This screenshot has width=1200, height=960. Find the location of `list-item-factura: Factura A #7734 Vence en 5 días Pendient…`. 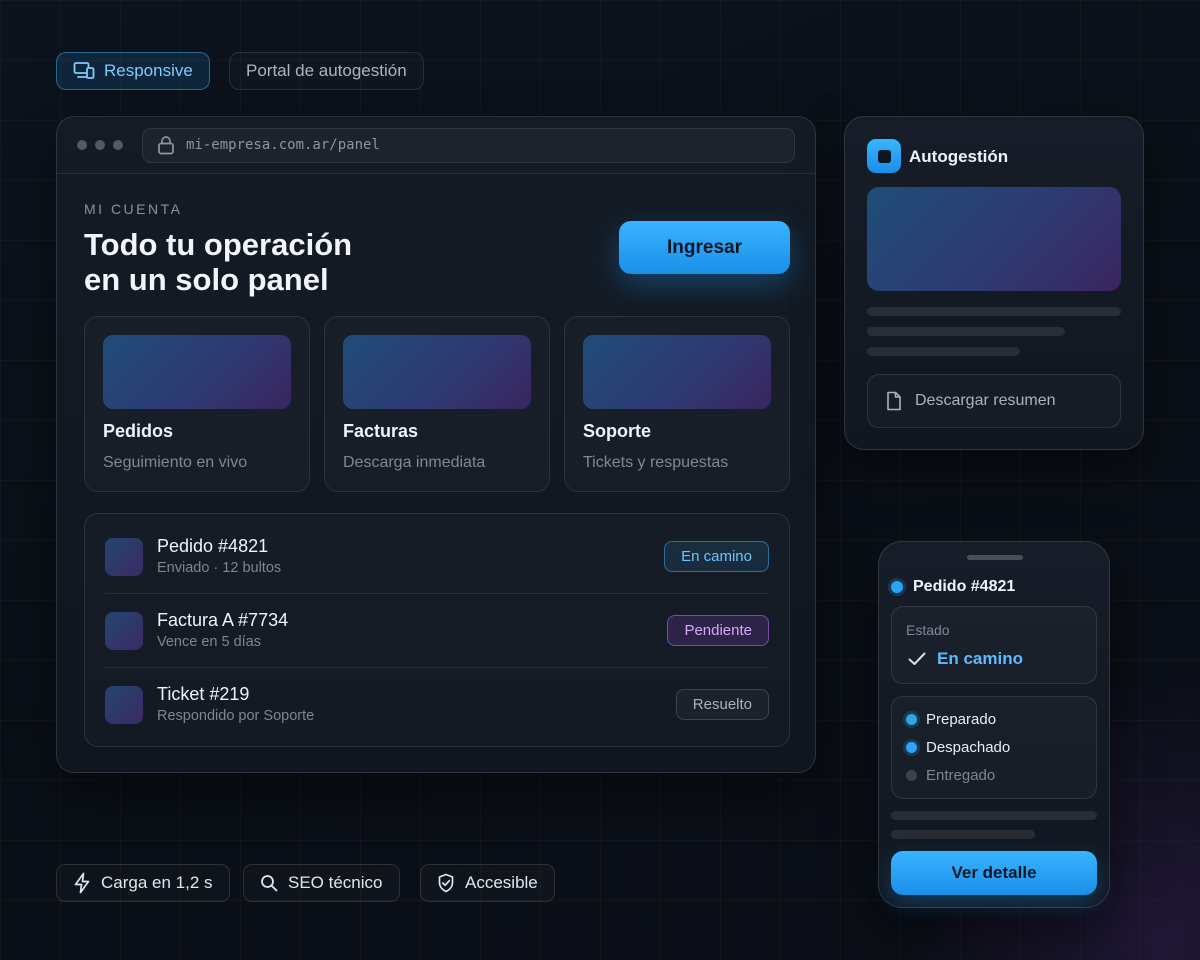

list-item-factura: Factura A #7734 Vence en 5 días Pendient… is located at coordinates (437, 625).